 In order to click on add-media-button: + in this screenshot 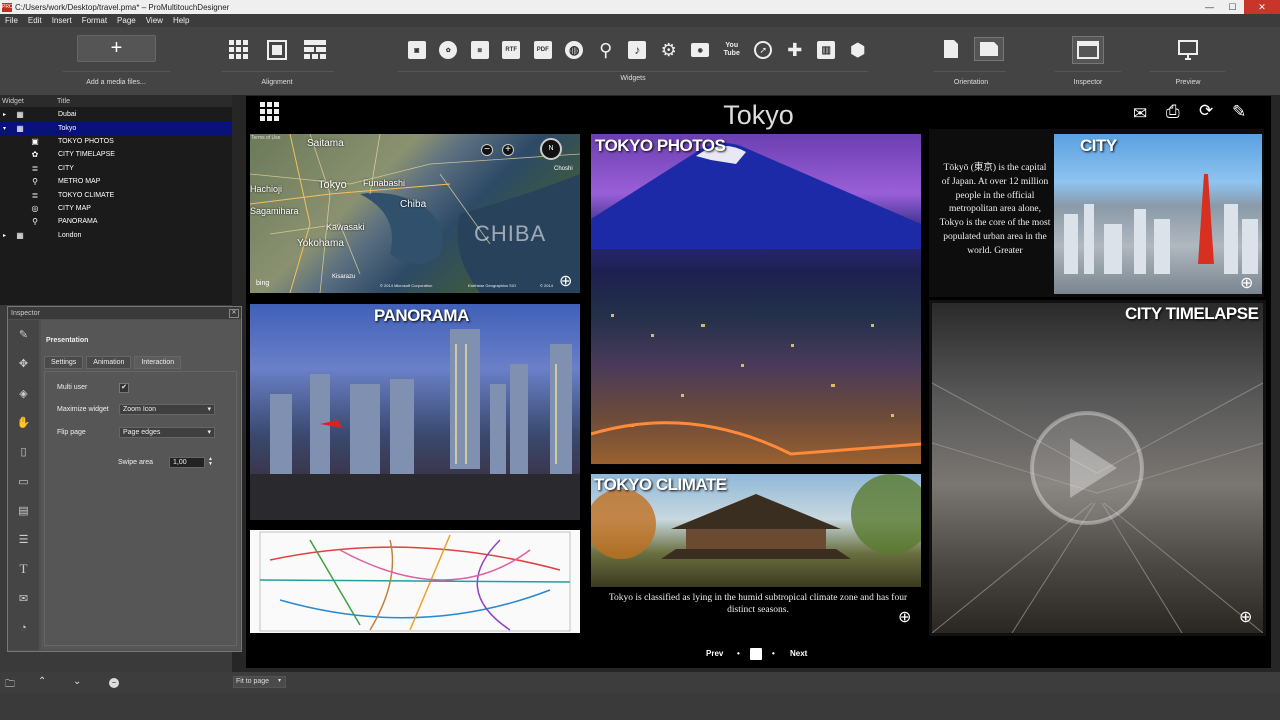, I will do `click(116, 48)`.